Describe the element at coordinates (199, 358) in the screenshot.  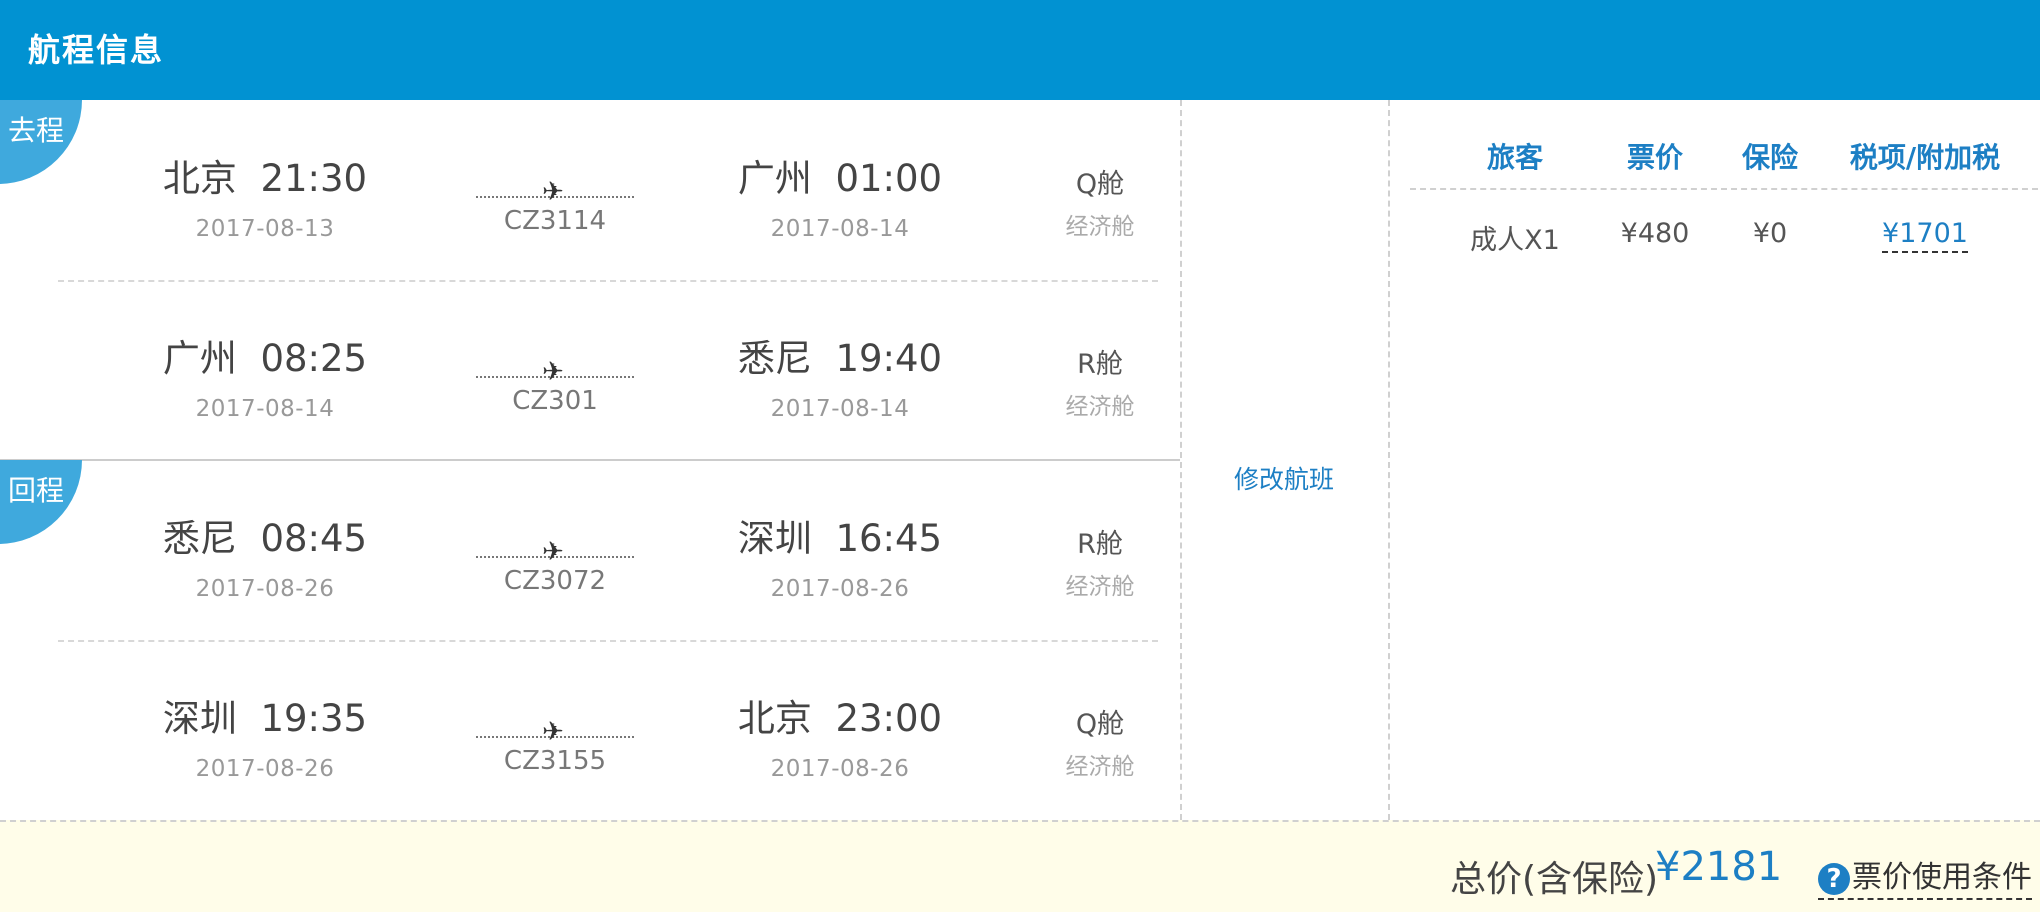
I see `departure-city: 广州` at that location.